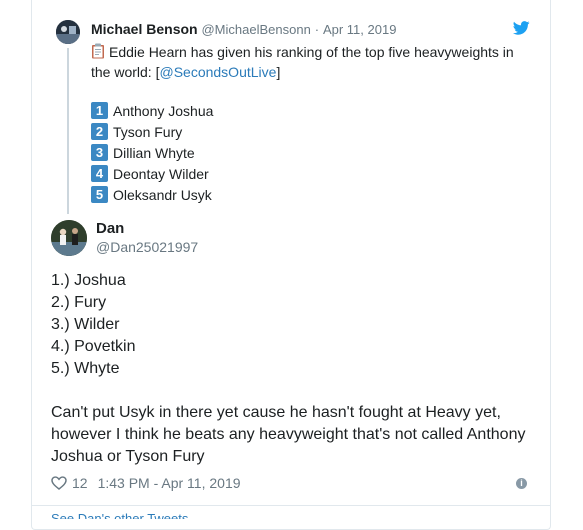 This screenshot has height=530, width=583. I want to click on ranking-name: Oleksandr Usyk, so click(162, 194).